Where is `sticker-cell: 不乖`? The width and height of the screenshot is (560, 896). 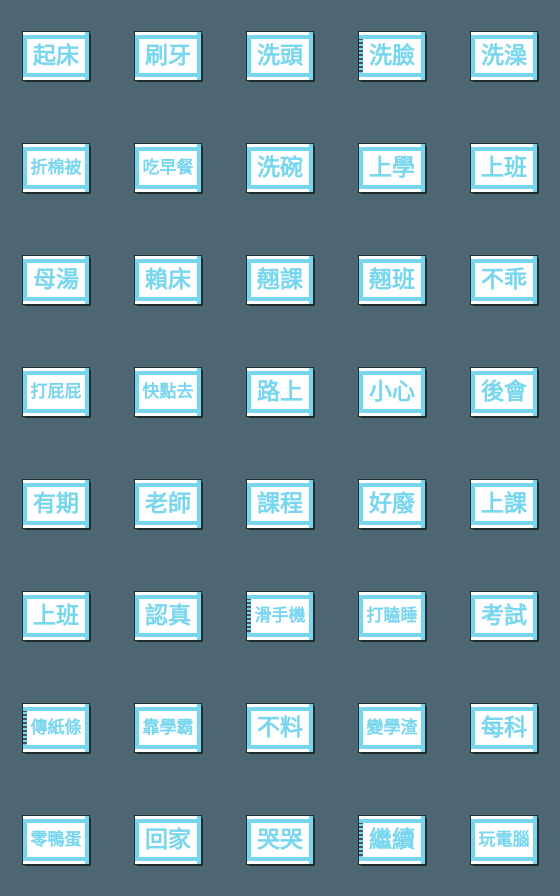
sticker-cell: 不乖 is located at coordinates (504, 280).